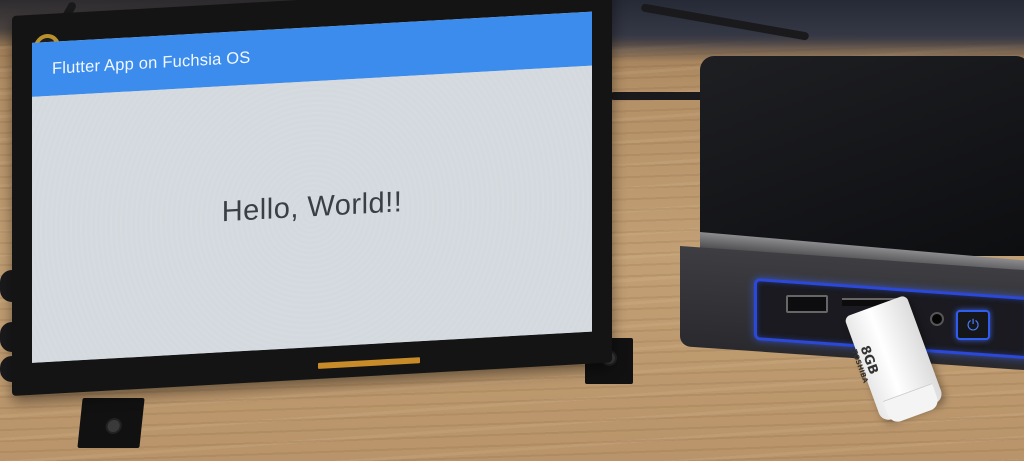 The height and width of the screenshot is (461, 1024). I want to click on power-button: ⏻, so click(973, 325).